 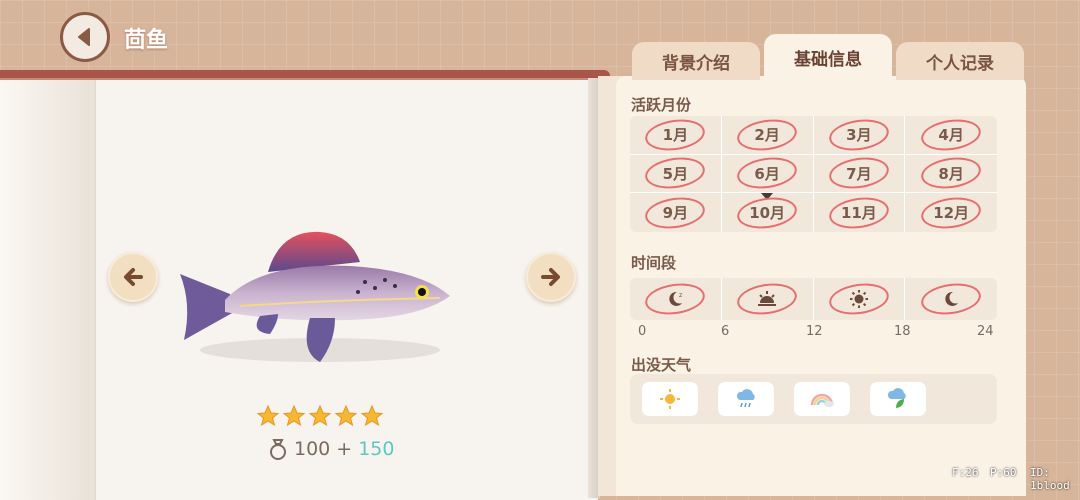 What do you see at coordinates (315, 296) in the screenshot?
I see `fish-illustration` at bounding box center [315, 296].